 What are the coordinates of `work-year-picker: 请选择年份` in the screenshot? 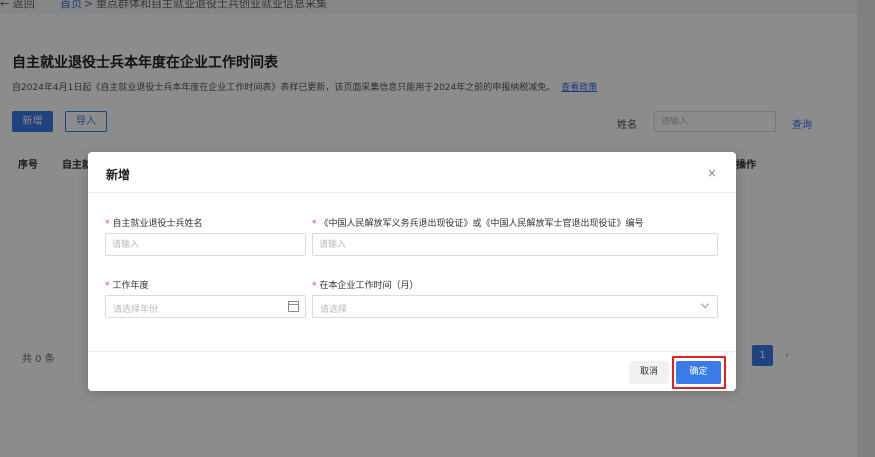 It's located at (205, 306).